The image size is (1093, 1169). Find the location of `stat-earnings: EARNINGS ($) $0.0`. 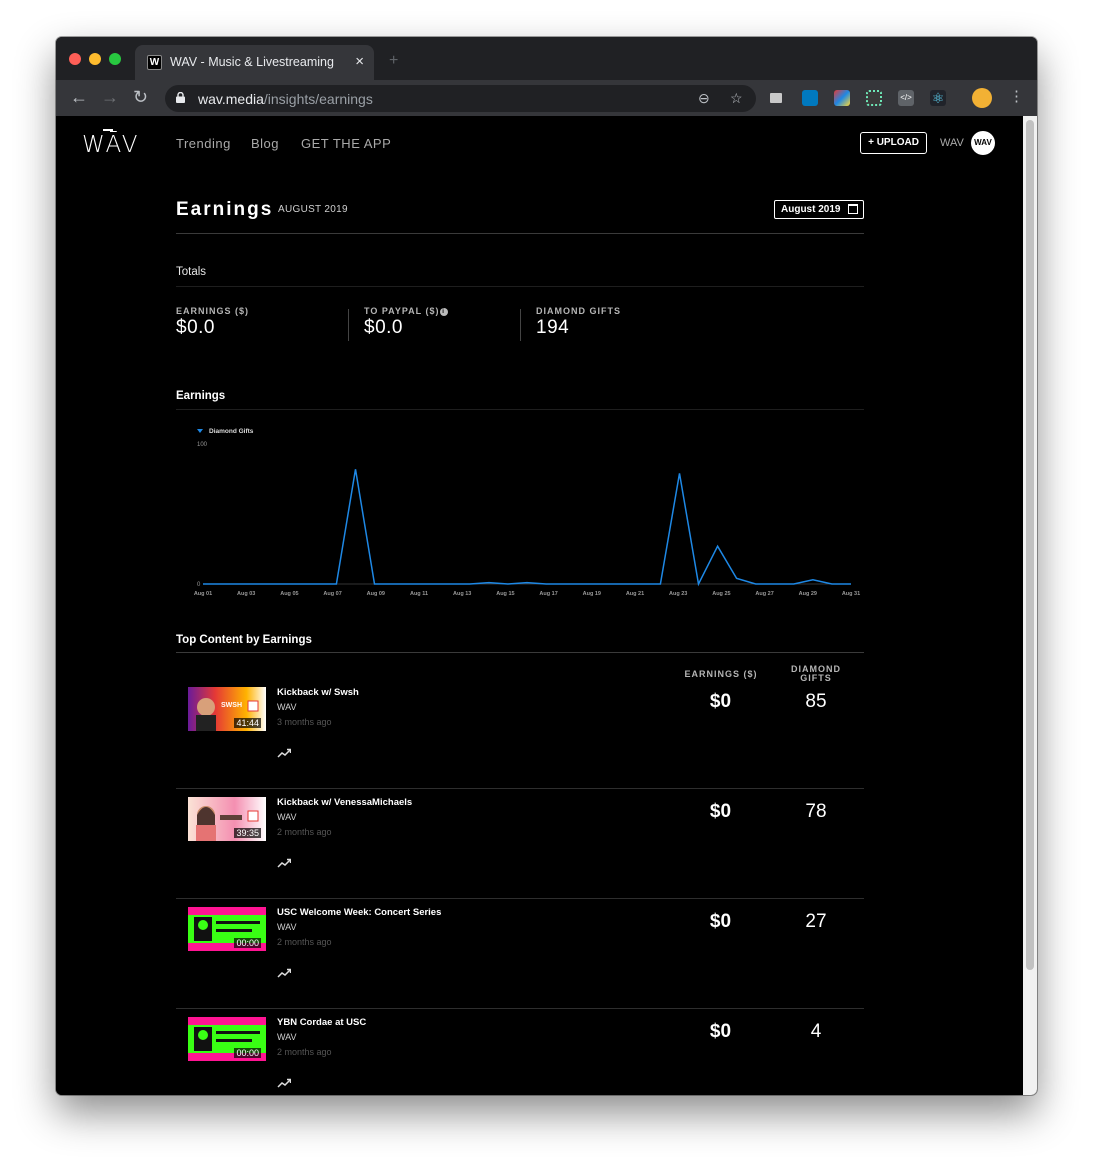

stat-earnings: EARNINGS ($) $0.0 is located at coordinates (212, 322).